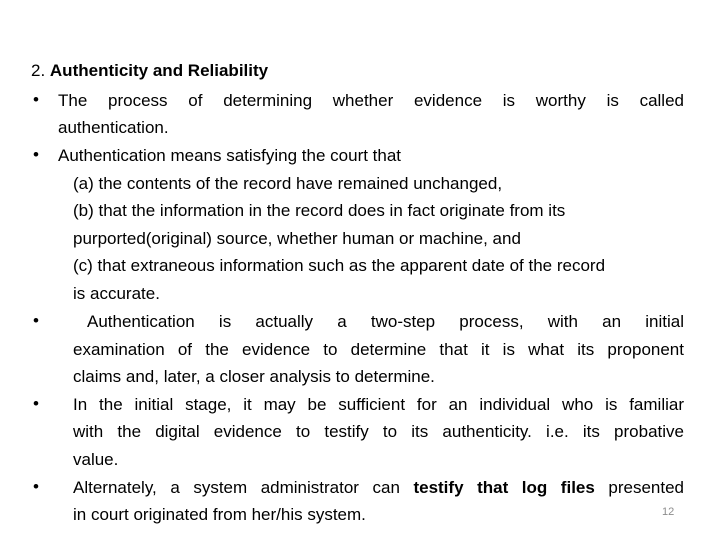 This screenshot has height=540, width=720. Describe the element at coordinates (113, 127) in the screenshot. I see `bullet-1-line-2: authentication.` at that location.